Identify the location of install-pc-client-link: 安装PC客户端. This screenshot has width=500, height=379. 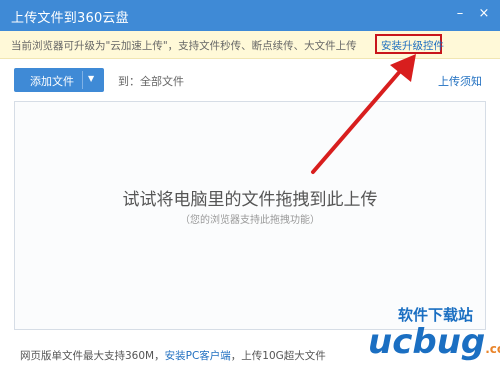
(198, 356).